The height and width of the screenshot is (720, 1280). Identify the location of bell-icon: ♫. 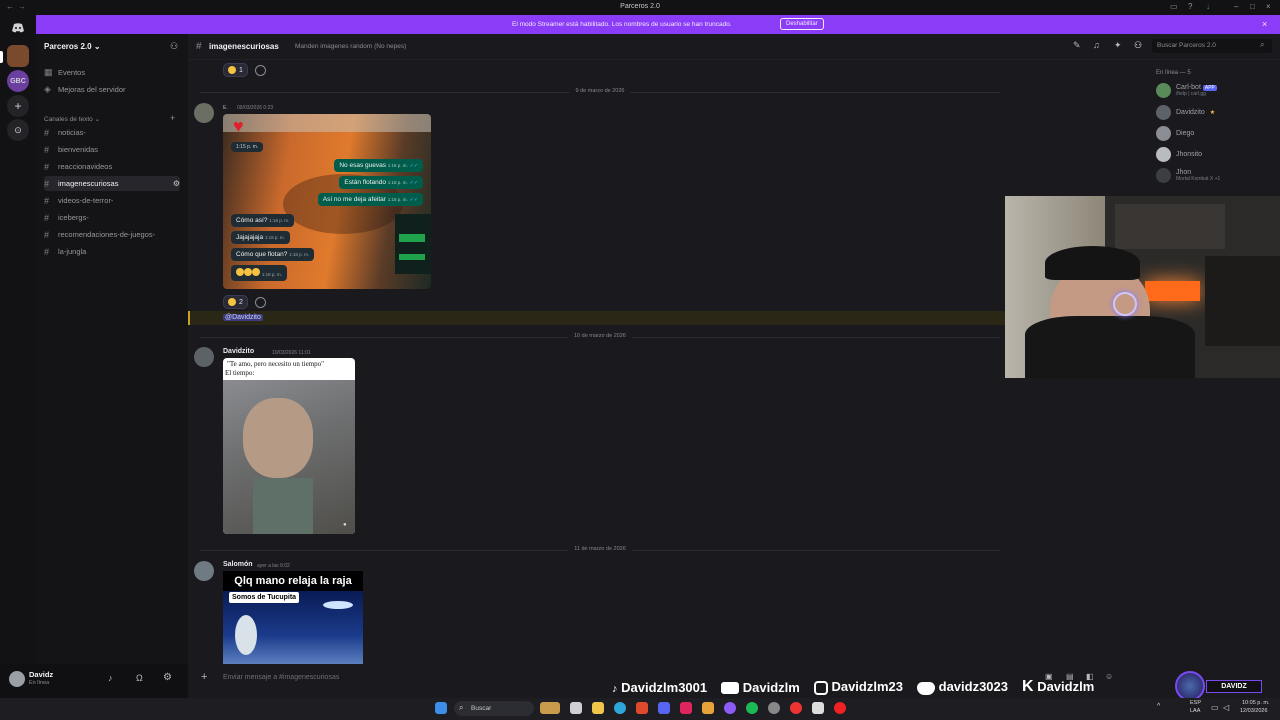
(1096, 45).